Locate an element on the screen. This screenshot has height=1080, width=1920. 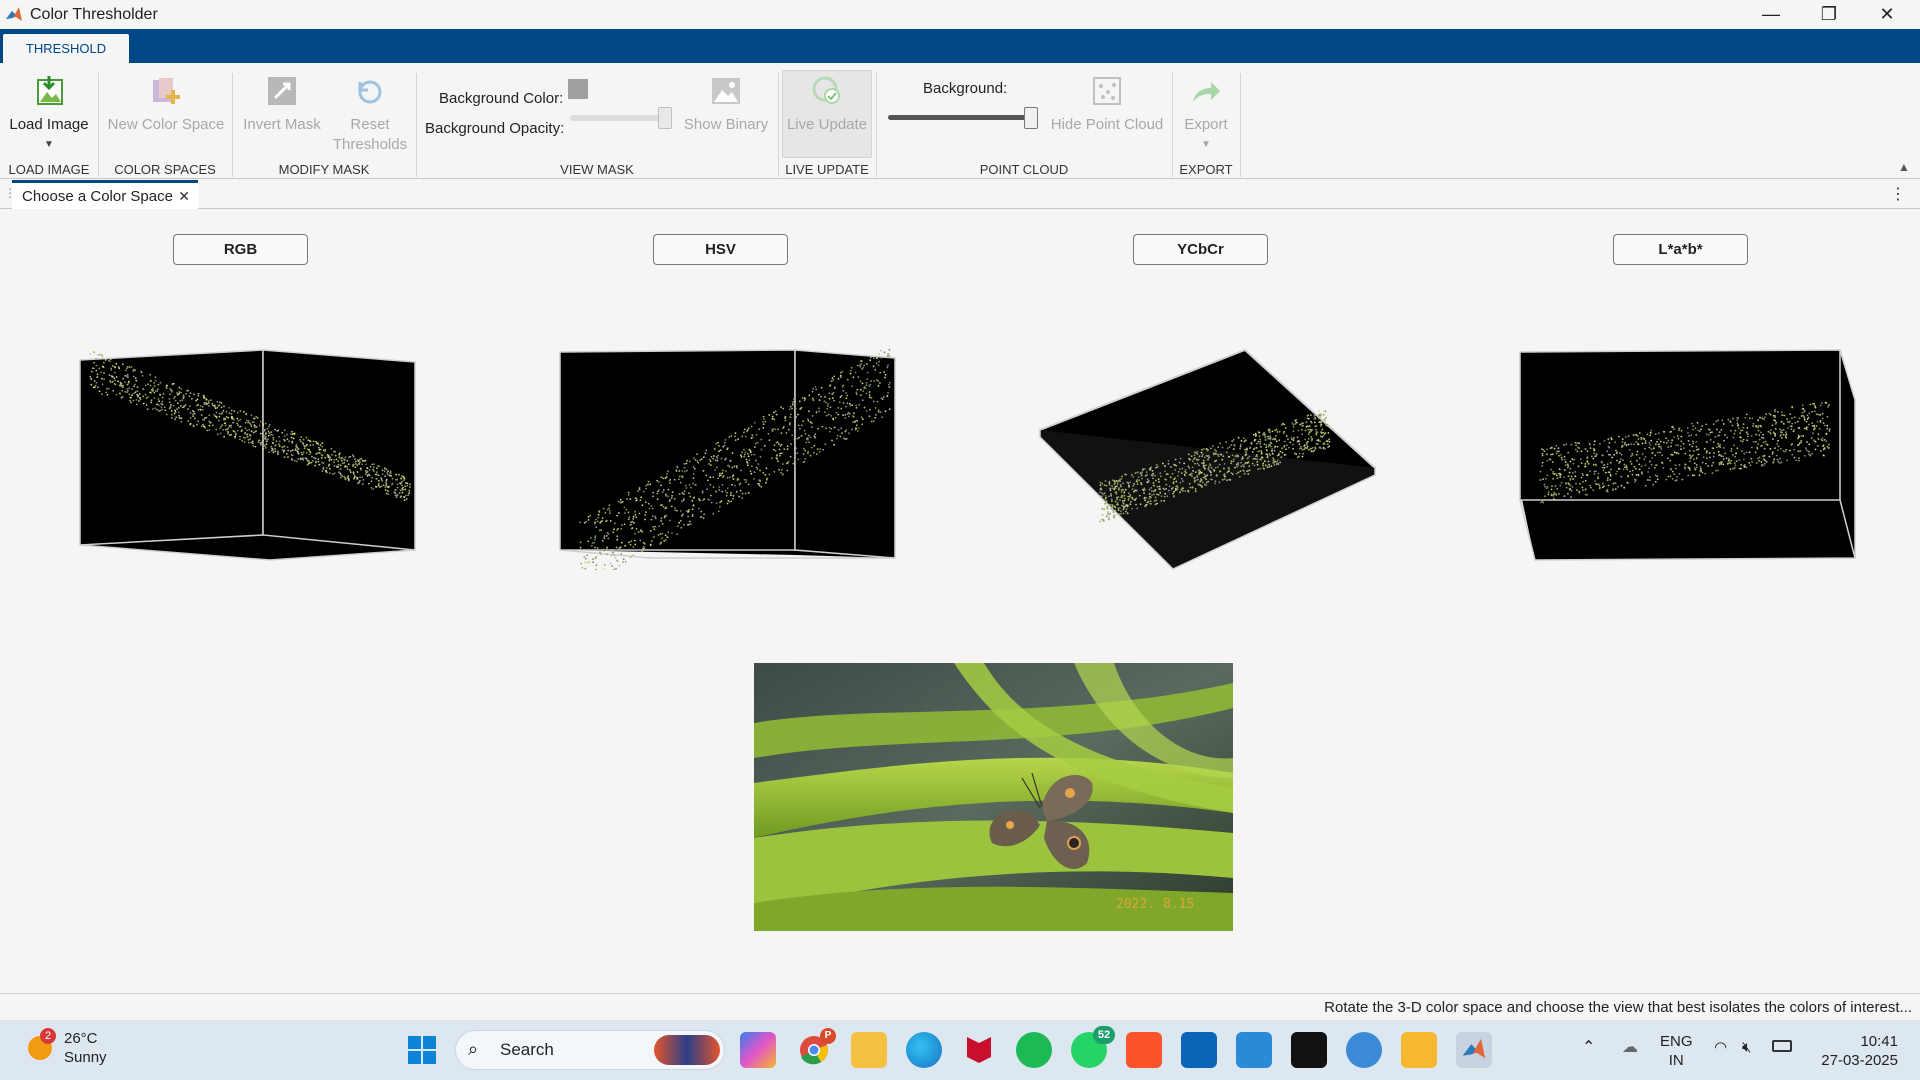
point-cloud-background-slider-thumb is located at coordinates (1031, 118).